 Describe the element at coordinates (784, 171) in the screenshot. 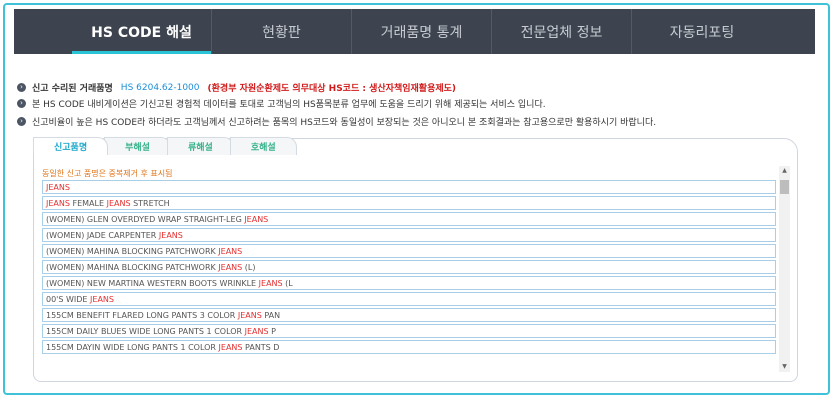

I see `scroll-up-icon: ▲` at that location.